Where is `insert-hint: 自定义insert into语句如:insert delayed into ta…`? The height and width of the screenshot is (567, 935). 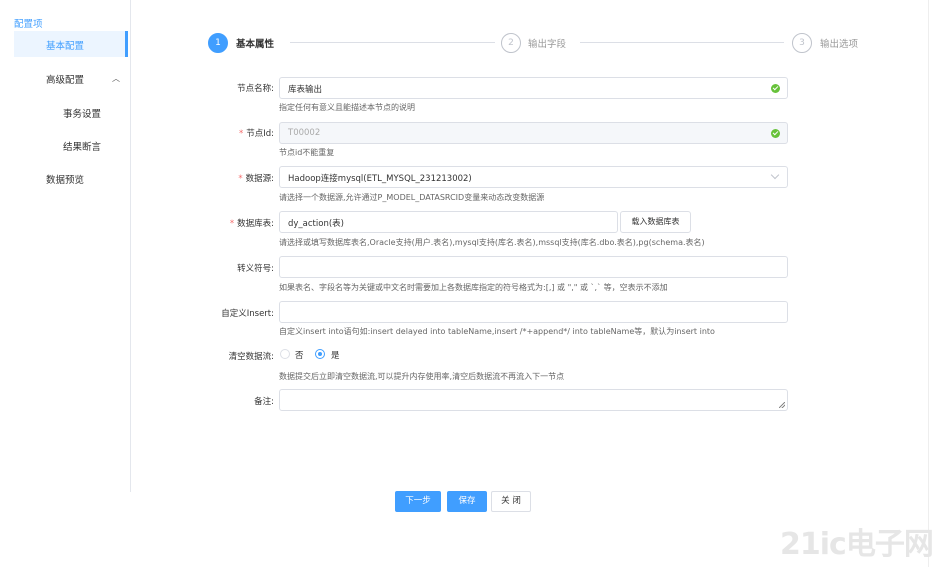 insert-hint: 自定义insert into语句如:insert delayed into ta… is located at coordinates (497, 331).